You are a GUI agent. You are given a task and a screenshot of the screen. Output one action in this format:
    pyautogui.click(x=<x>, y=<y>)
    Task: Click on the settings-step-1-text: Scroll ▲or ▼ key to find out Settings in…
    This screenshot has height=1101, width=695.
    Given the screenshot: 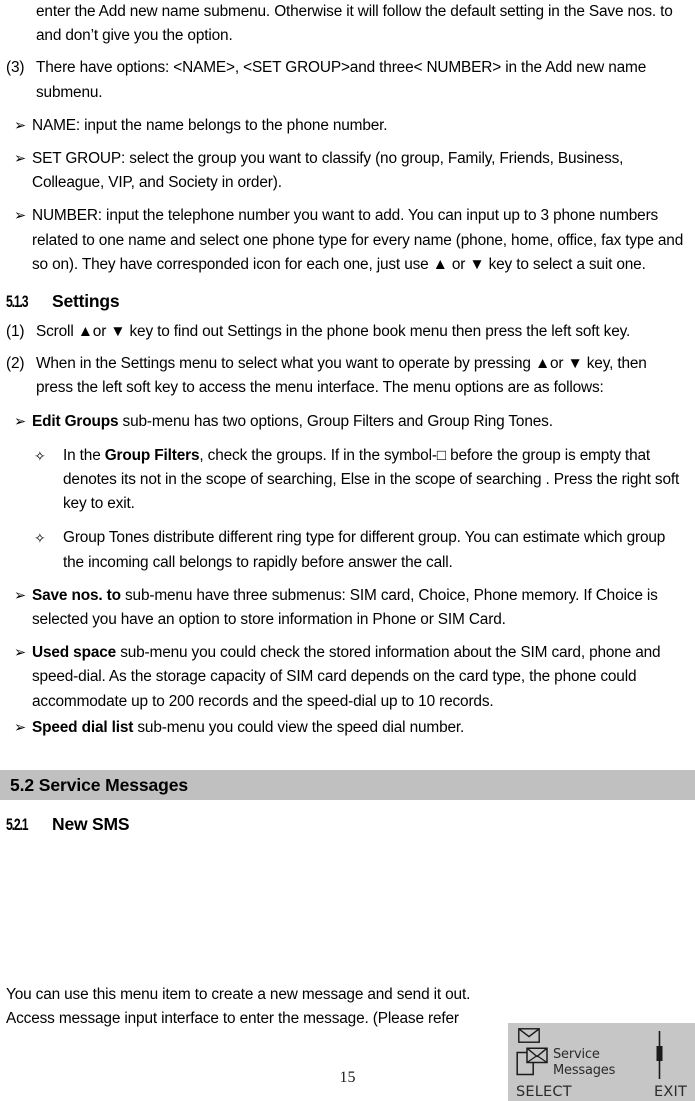 What is the action you would take?
    pyautogui.click(x=333, y=332)
    